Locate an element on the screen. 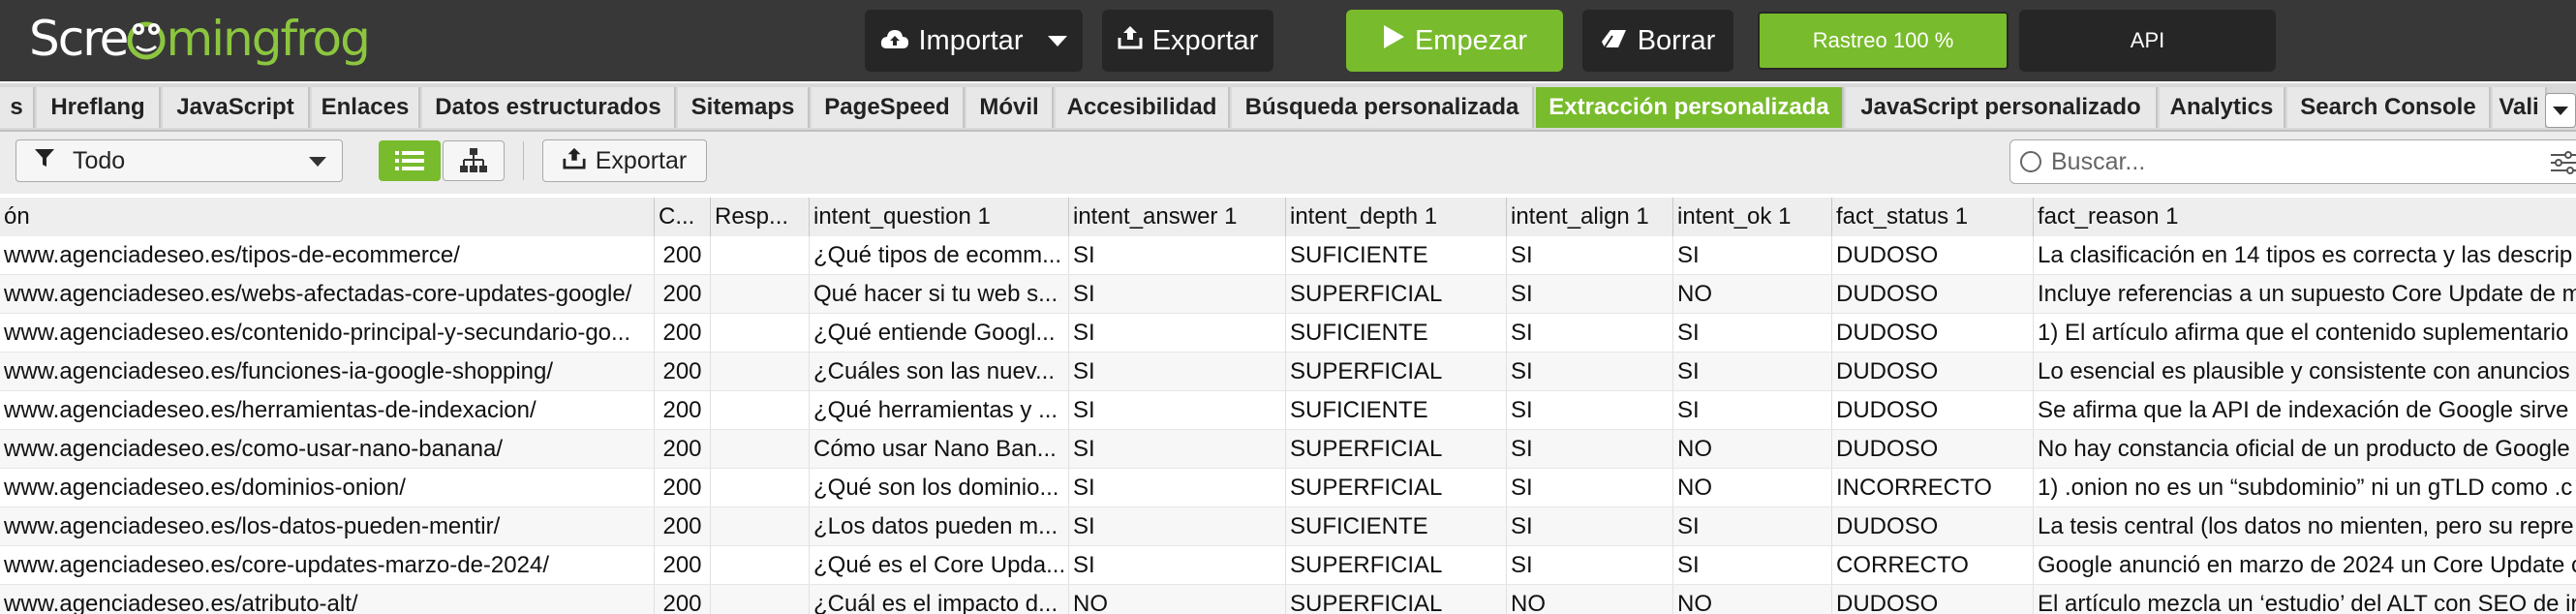  tab-sitemaps: Sitemaps is located at coordinates (744, 107).